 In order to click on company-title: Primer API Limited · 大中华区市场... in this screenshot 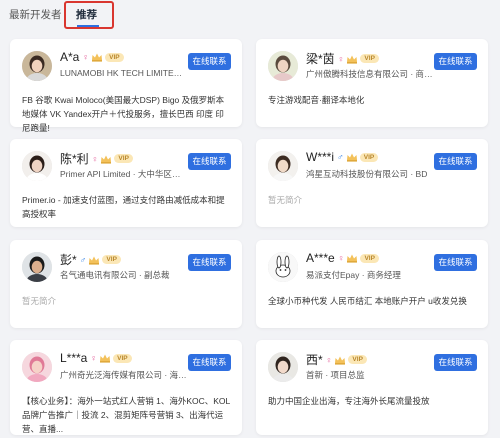, I will do `click(124, 174)`.